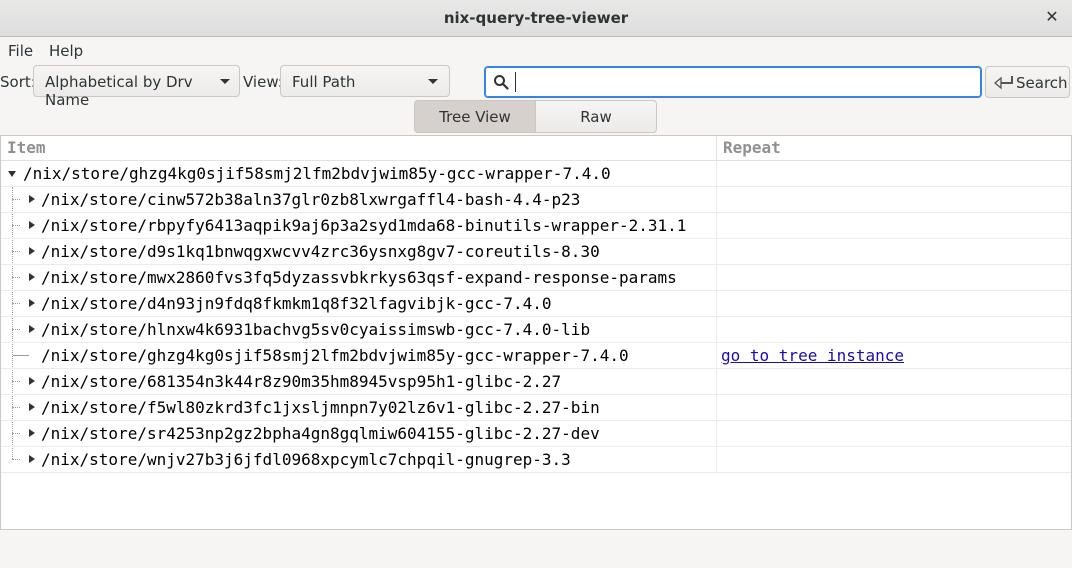  I want to click on search-field, so click(733, 82).